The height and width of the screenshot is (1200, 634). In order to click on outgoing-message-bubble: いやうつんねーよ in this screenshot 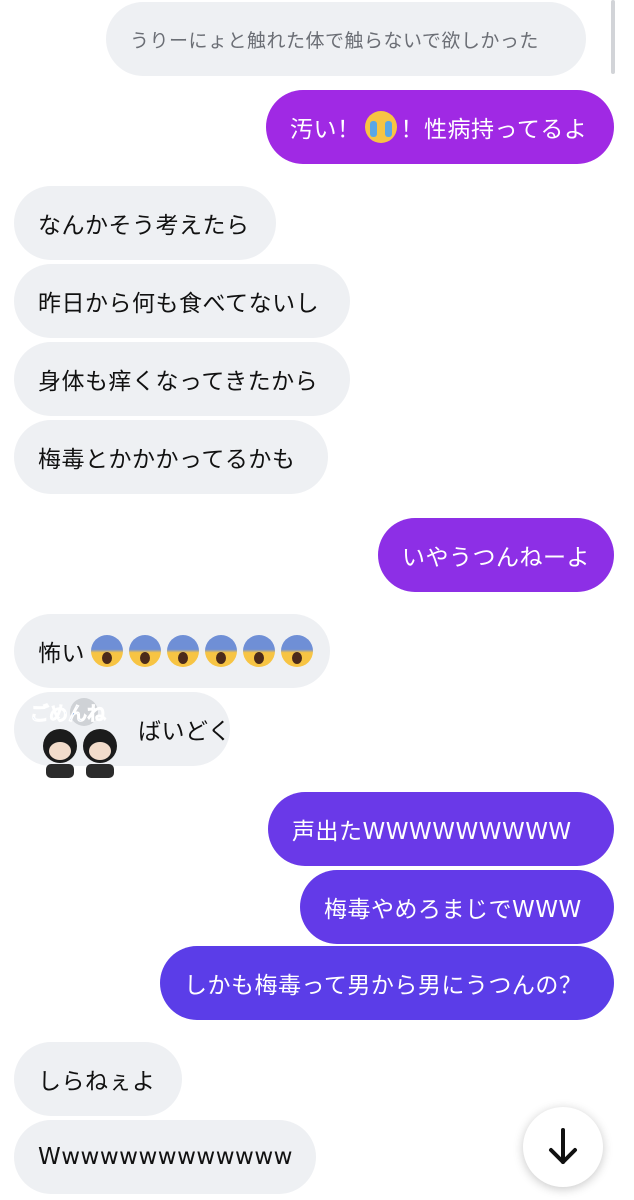, I will do `click(496, 555)`.